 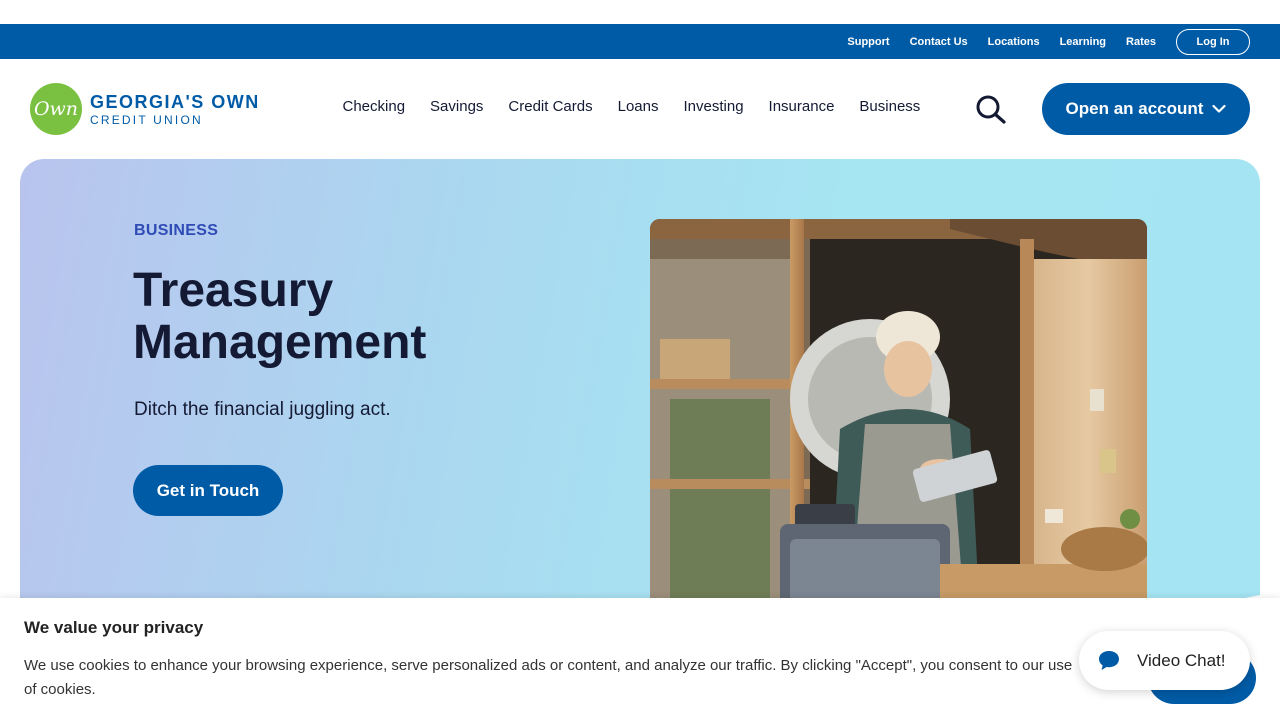 I want to click on video-chat-label: Video Chat!, so click(x=1181, y=660).